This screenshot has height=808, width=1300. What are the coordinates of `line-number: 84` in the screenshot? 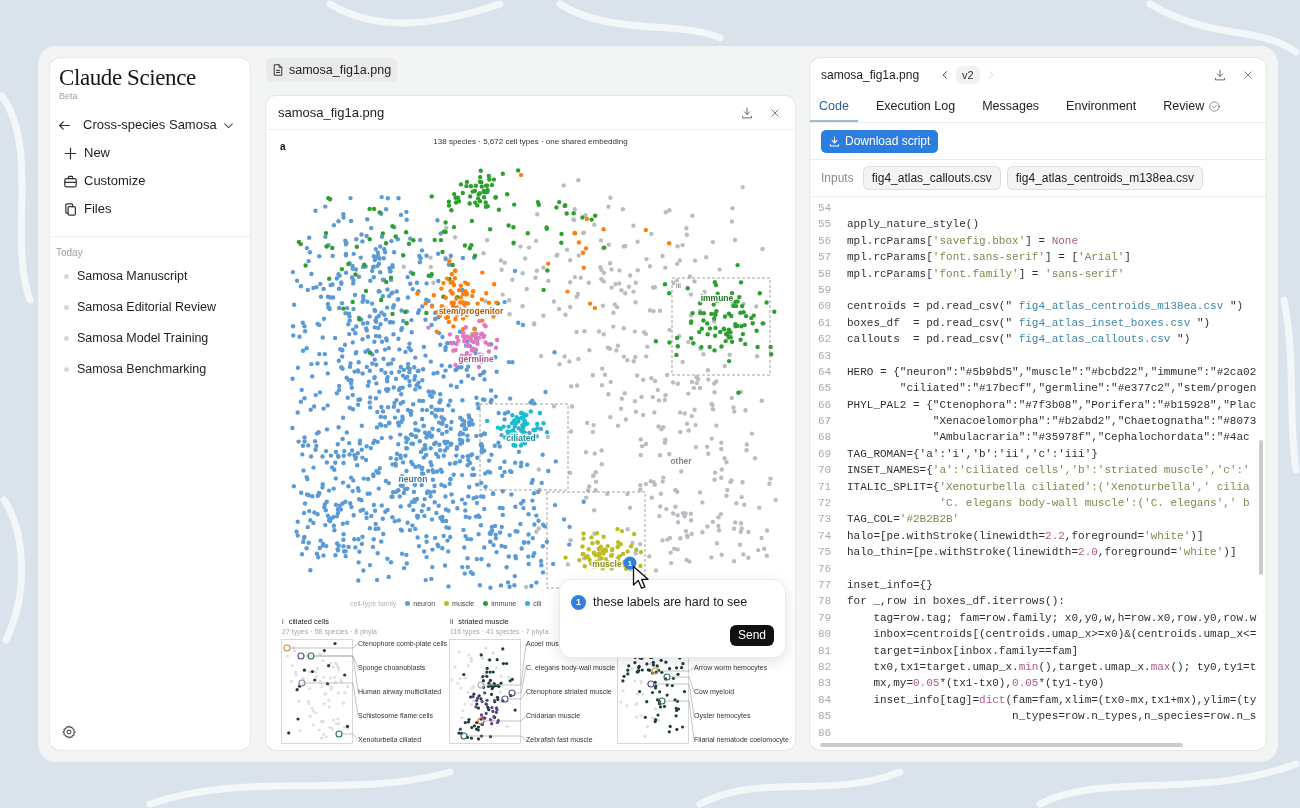 It's located at (825, 700).